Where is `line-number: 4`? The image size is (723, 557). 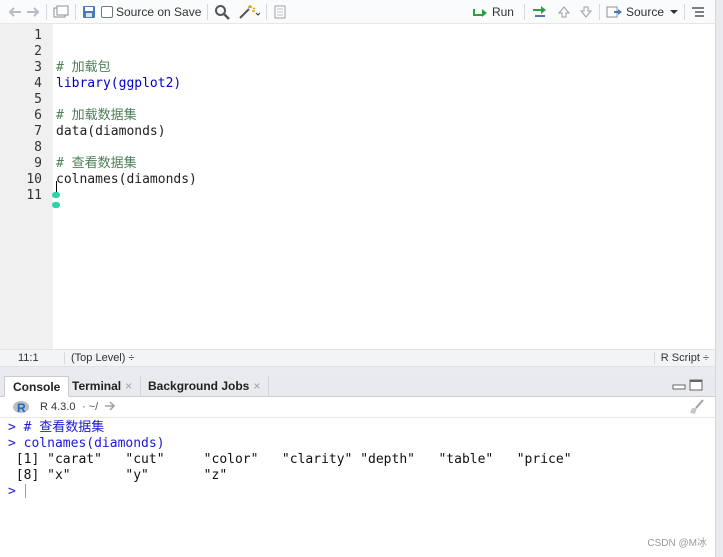
line-number: 4 is located at coordinates (38, 83).